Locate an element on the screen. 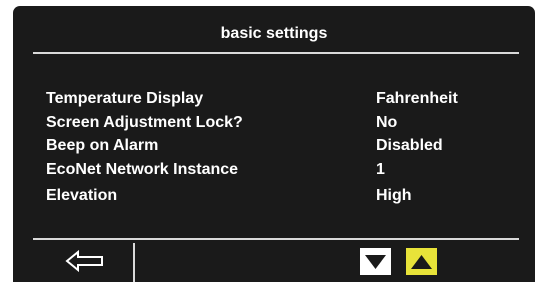 This screenshot has height=282, width=537. arrow-left-icon is located at coordinates (84, 261).